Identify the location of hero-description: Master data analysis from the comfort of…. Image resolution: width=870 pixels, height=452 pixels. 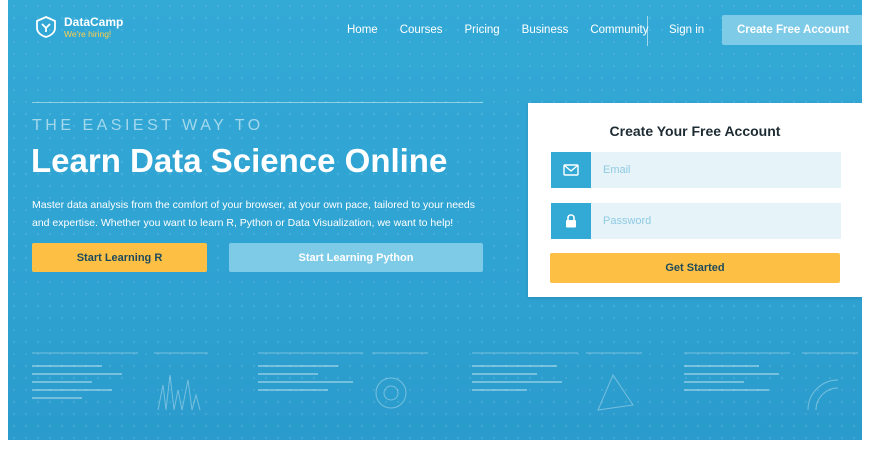
(253, 214).